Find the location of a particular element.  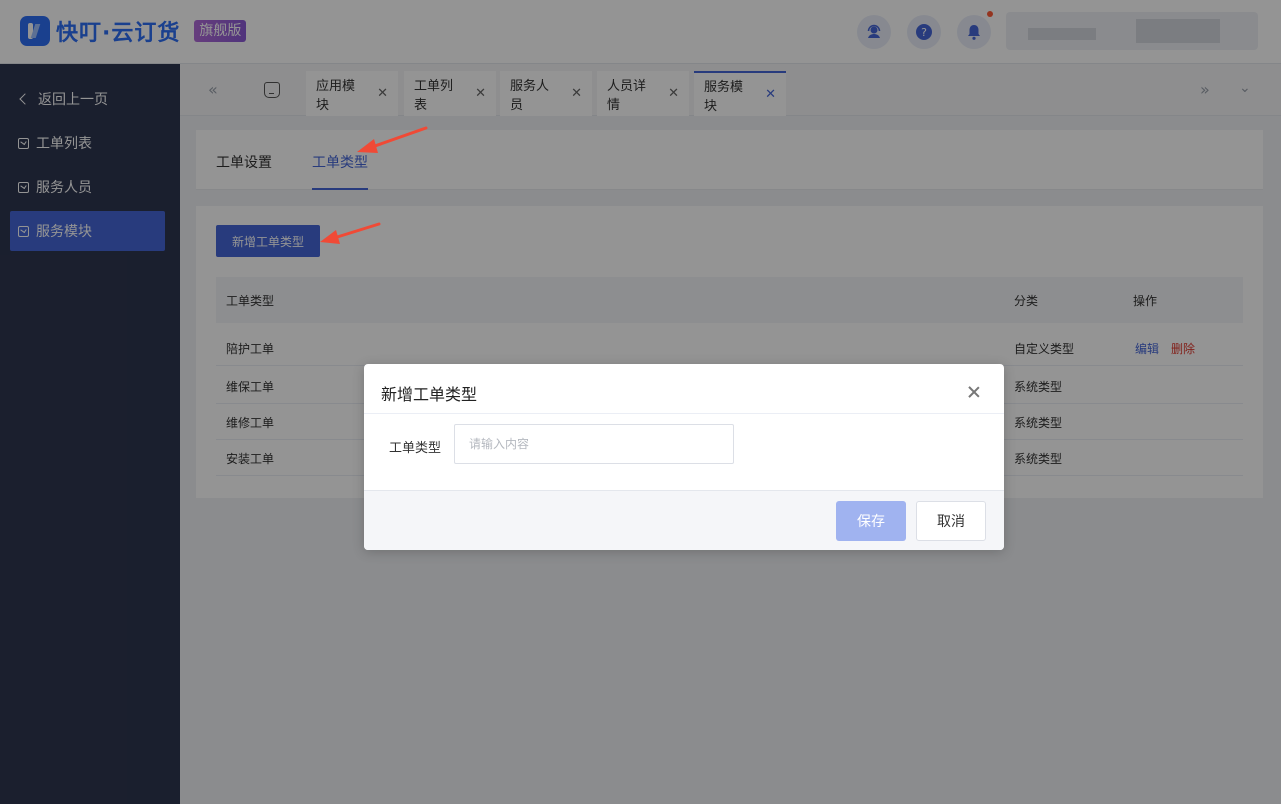

dialog-footer: 保存 取消 is located at coordinates (684, 520).